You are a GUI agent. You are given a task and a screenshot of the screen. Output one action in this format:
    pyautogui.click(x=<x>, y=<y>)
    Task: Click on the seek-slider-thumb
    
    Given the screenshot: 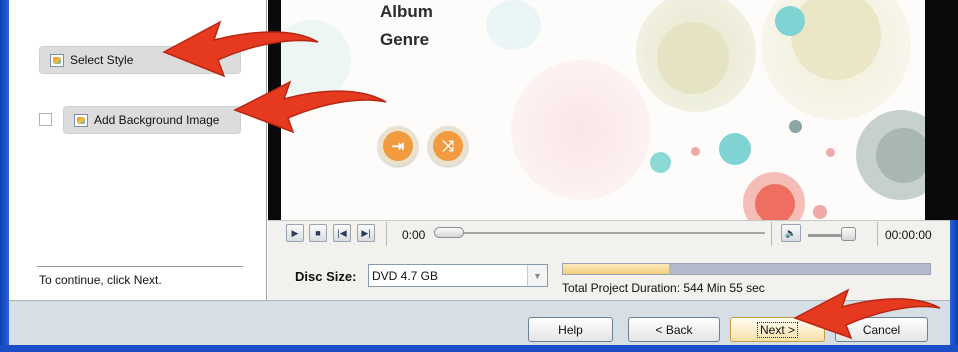 What is the action you would take?
    pyautogui.click(x=449, y=232)
    